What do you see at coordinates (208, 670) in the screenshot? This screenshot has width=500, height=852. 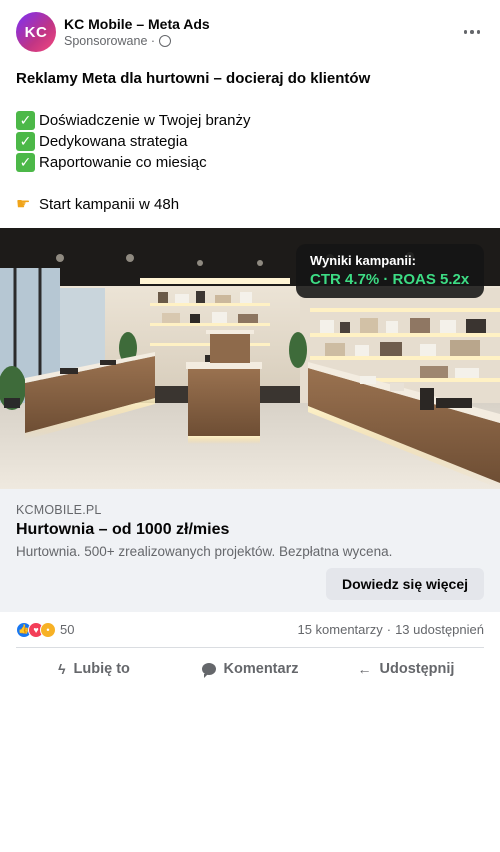 I see `comment-icon` at bounding box center [208, 670].